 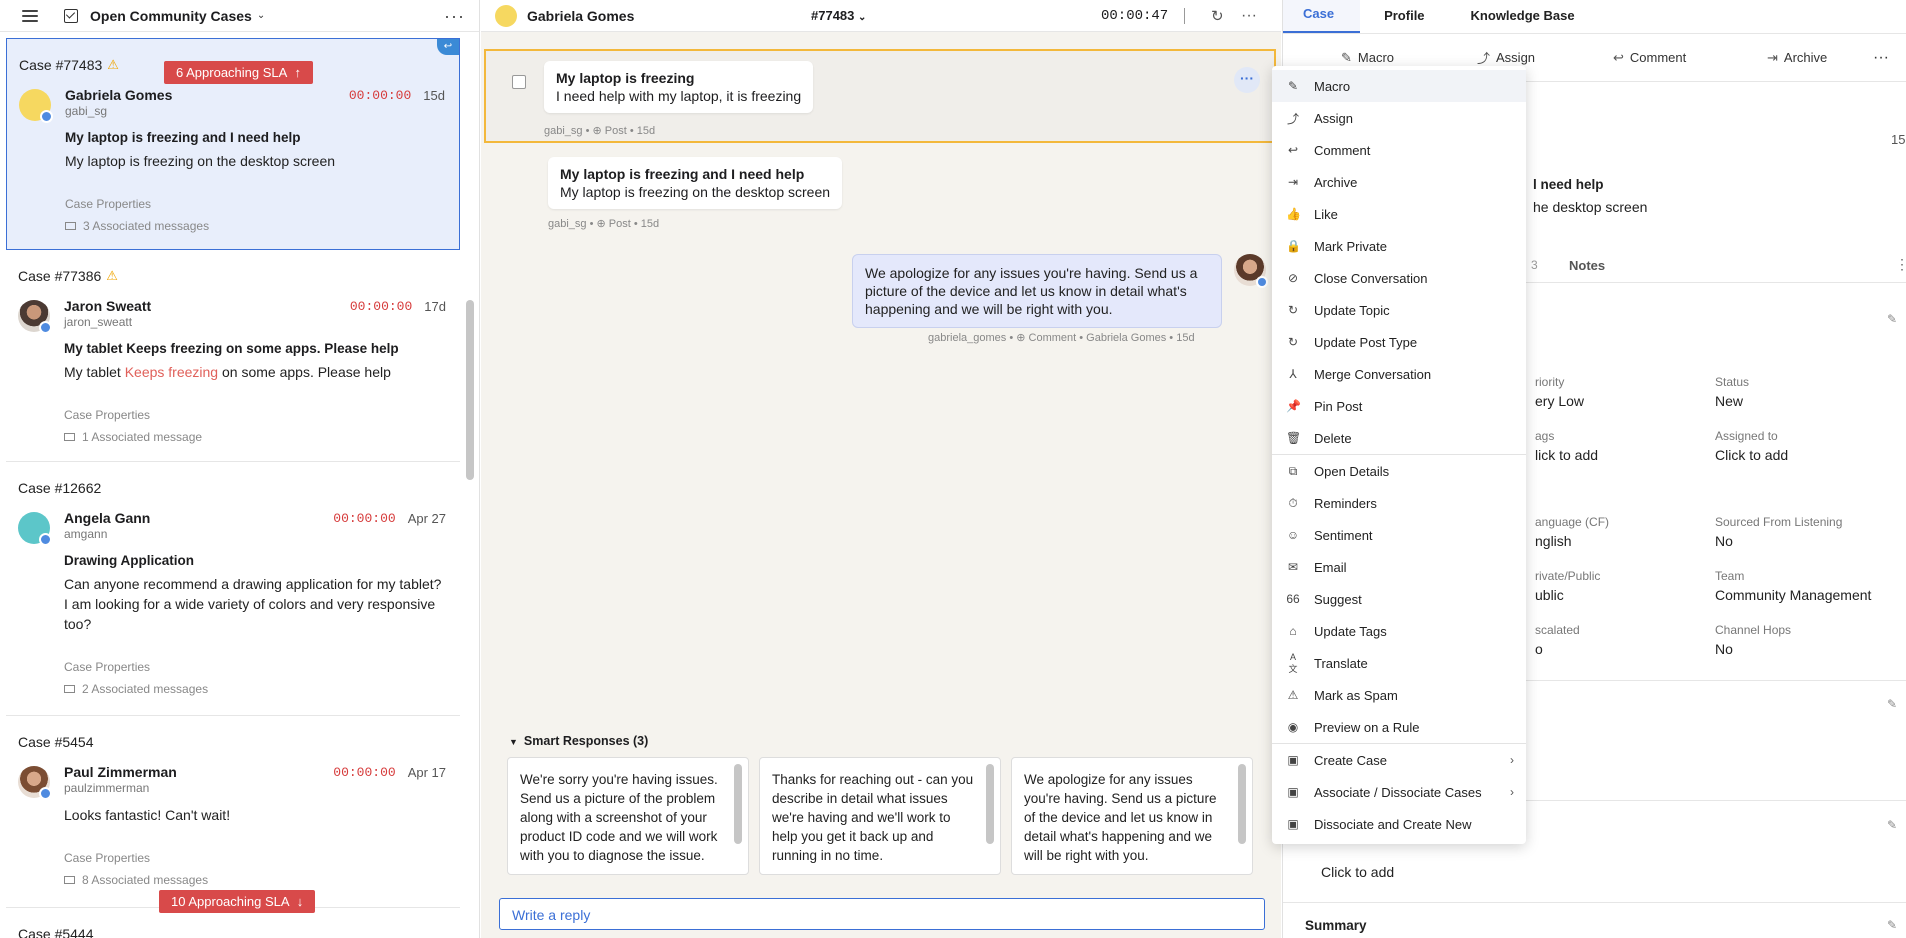 I want to click on tab-notes: Notes, so click(x=1587, y=265).